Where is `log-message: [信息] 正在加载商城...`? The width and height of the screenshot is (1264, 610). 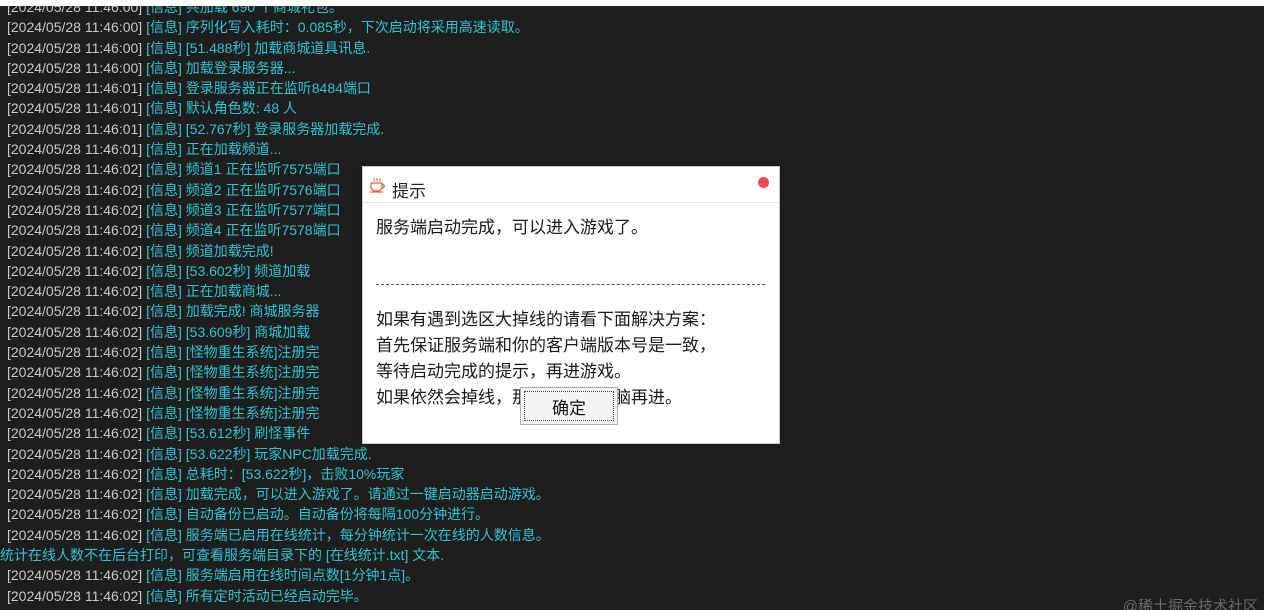 log-message: [信息] 正在加载商城... is located at coordinates (214, 291).